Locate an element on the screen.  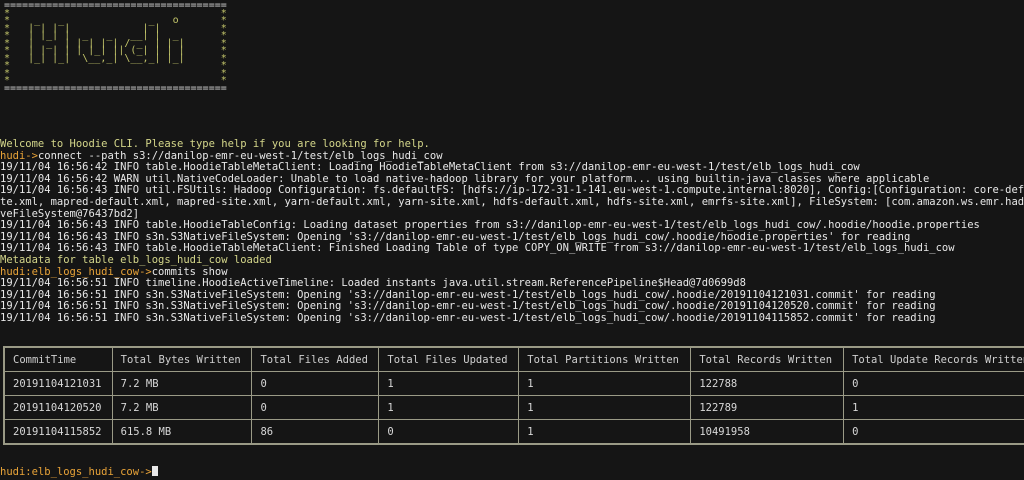
column-header: Total Records Written is located at coordinates (767, 359).